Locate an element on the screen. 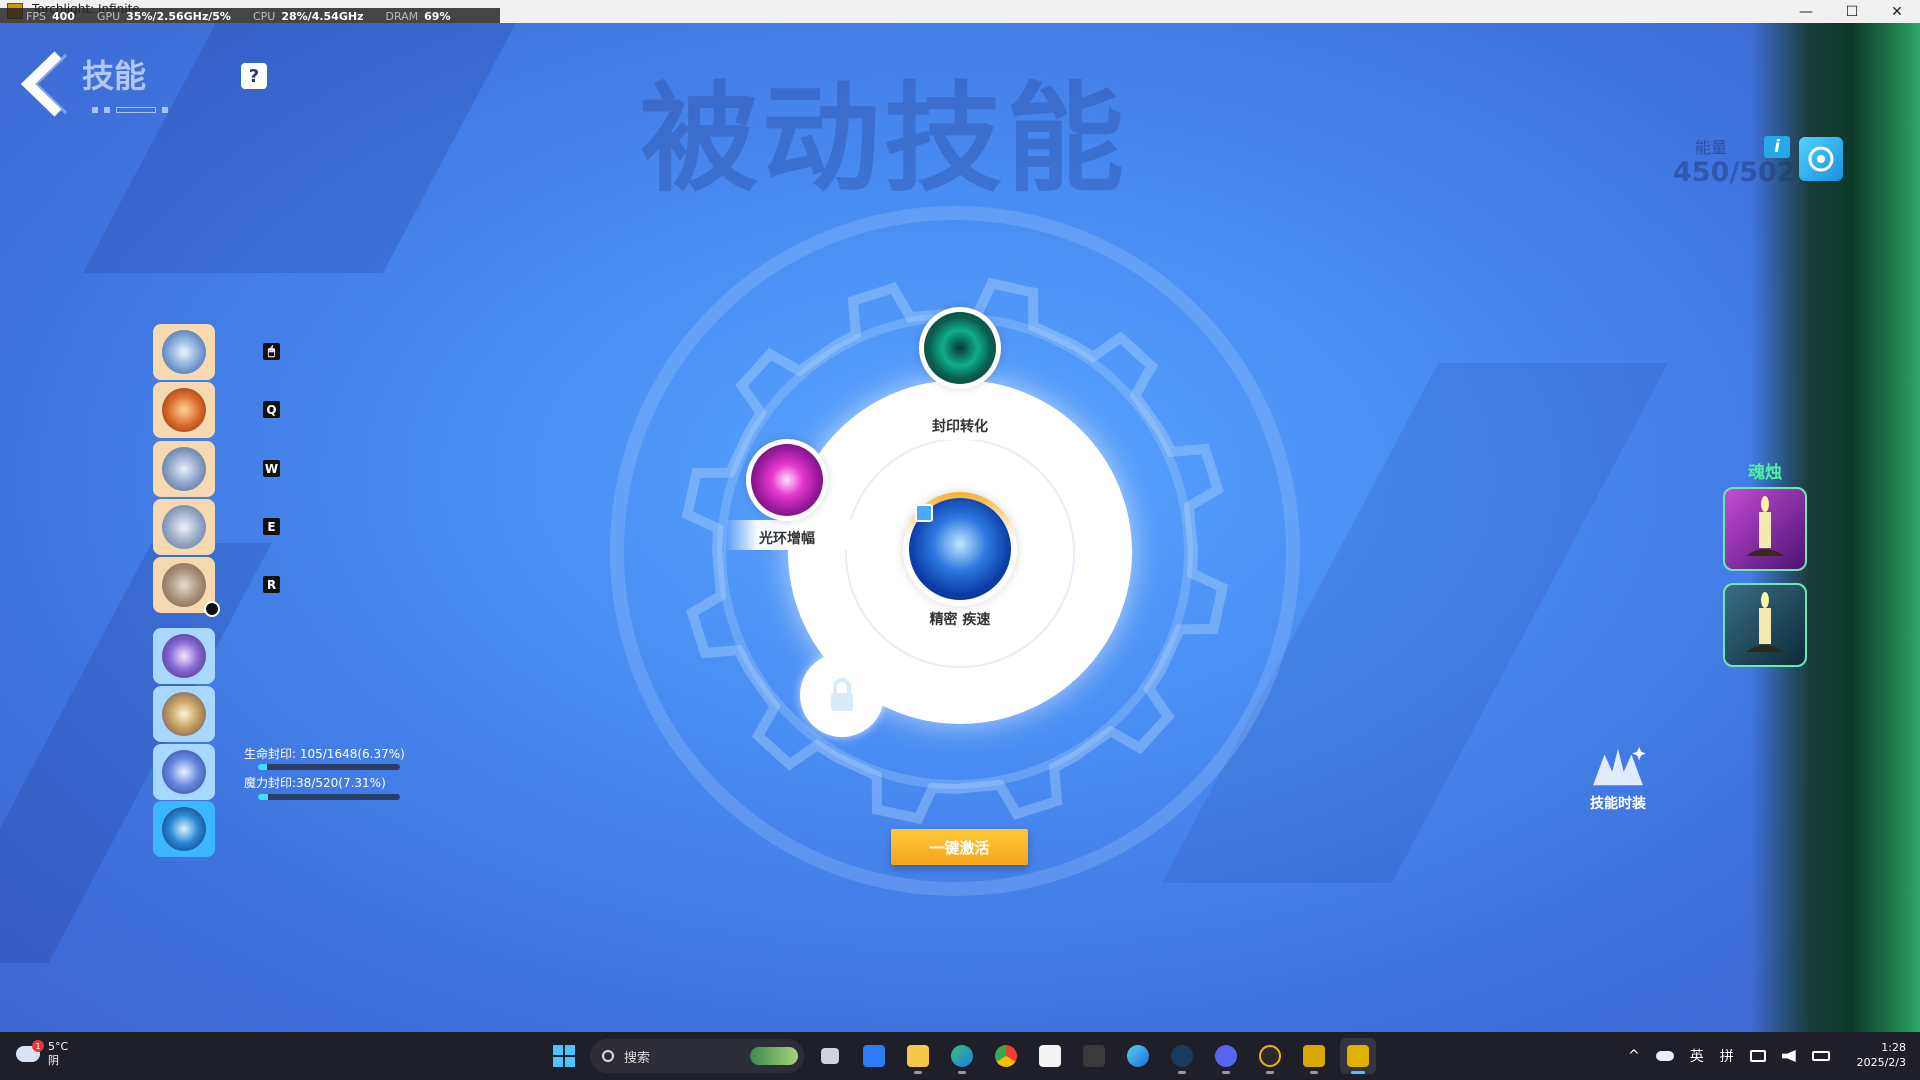  stone-orb-icon is located at coordinates (184, 585).